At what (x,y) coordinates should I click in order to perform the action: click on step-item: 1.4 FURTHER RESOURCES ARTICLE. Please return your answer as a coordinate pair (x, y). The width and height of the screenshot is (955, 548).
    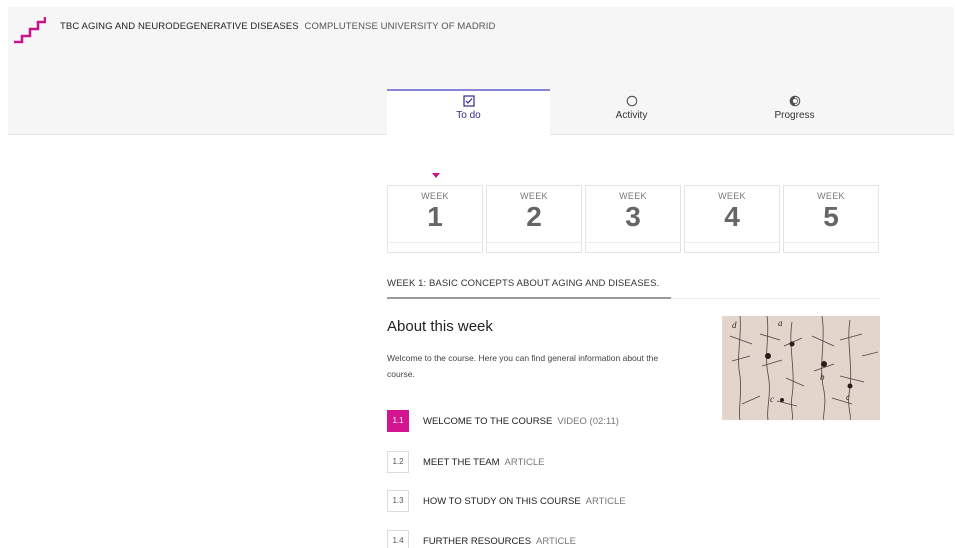
    Looking at the image, I should click on (587, 539).